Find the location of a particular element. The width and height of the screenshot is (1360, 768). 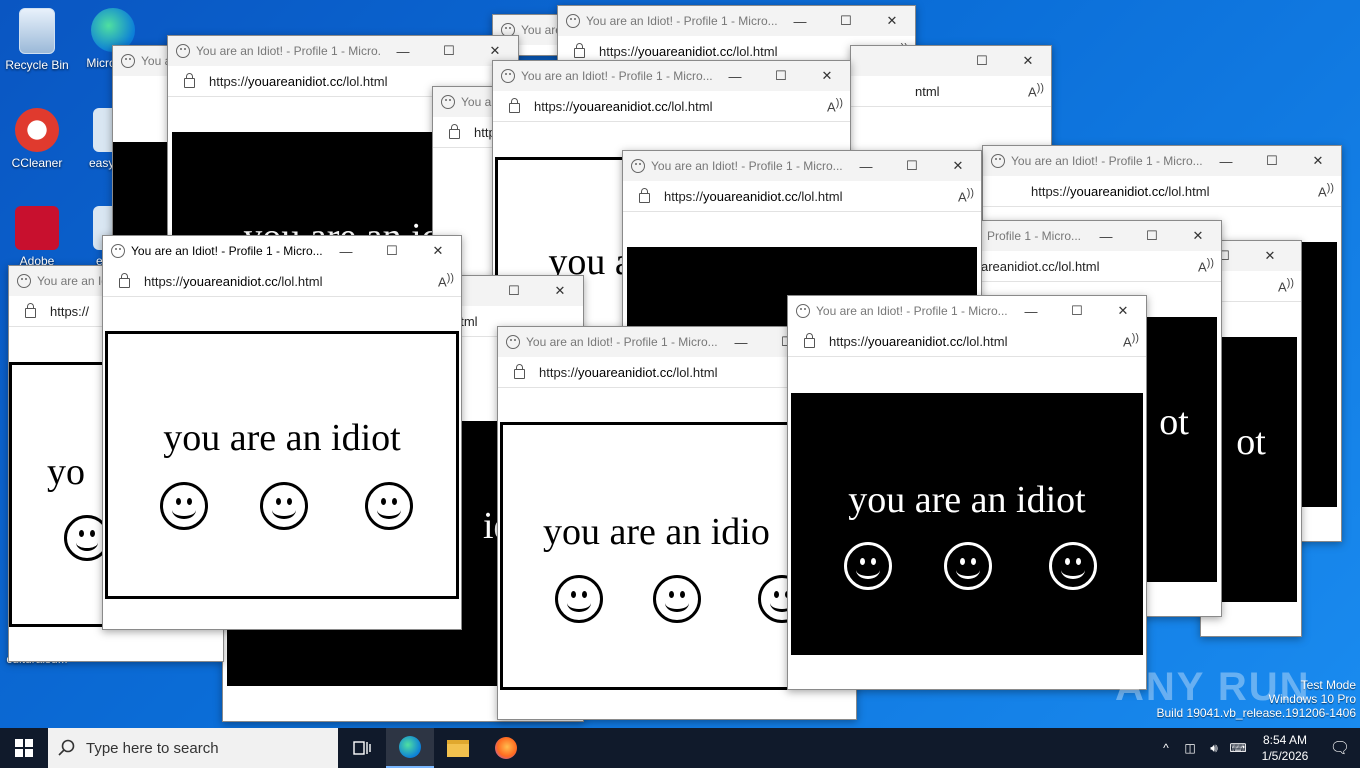

taskbar-edge is located at coordinates (410, 748).